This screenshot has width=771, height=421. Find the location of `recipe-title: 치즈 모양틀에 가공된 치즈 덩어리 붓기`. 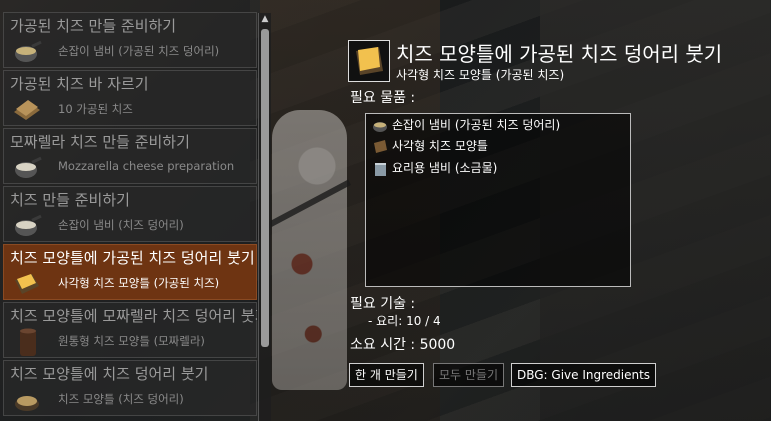

recipe-title: 치즈 모양틀에 가공된 치즈 덩어리 붓기 is located at coordinates (132, 258).